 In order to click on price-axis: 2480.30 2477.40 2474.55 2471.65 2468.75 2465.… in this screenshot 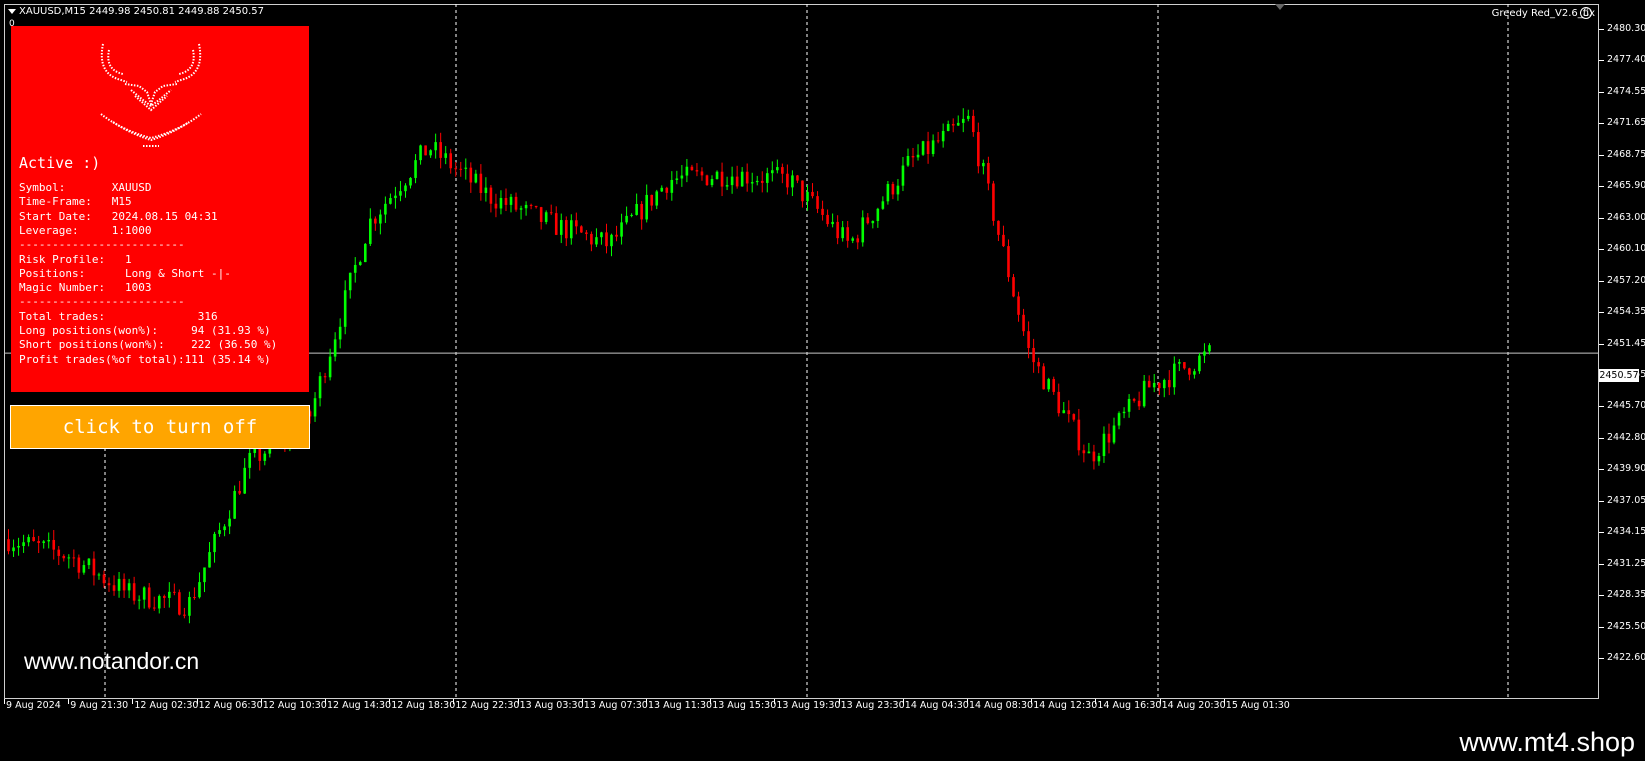, I will do `click(1622, 351)`.